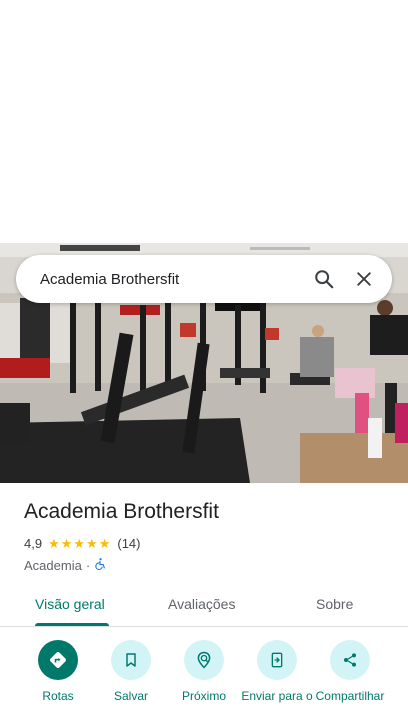 This screenshot has width=408, height=726. Describe the element at coordinates (33, 543) in the screenshot. I see `rating-value: 4,9` at that location.